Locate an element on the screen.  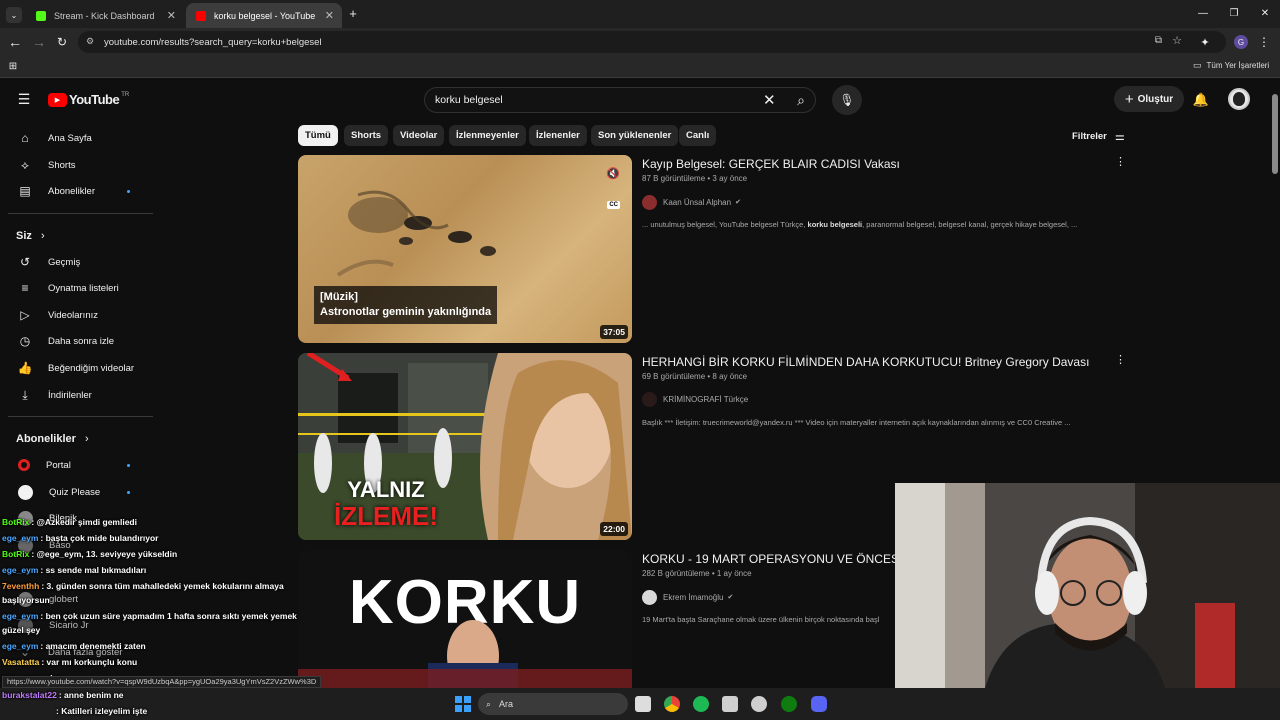
chat-message: güzel şey is located at coordinates (21, 630).